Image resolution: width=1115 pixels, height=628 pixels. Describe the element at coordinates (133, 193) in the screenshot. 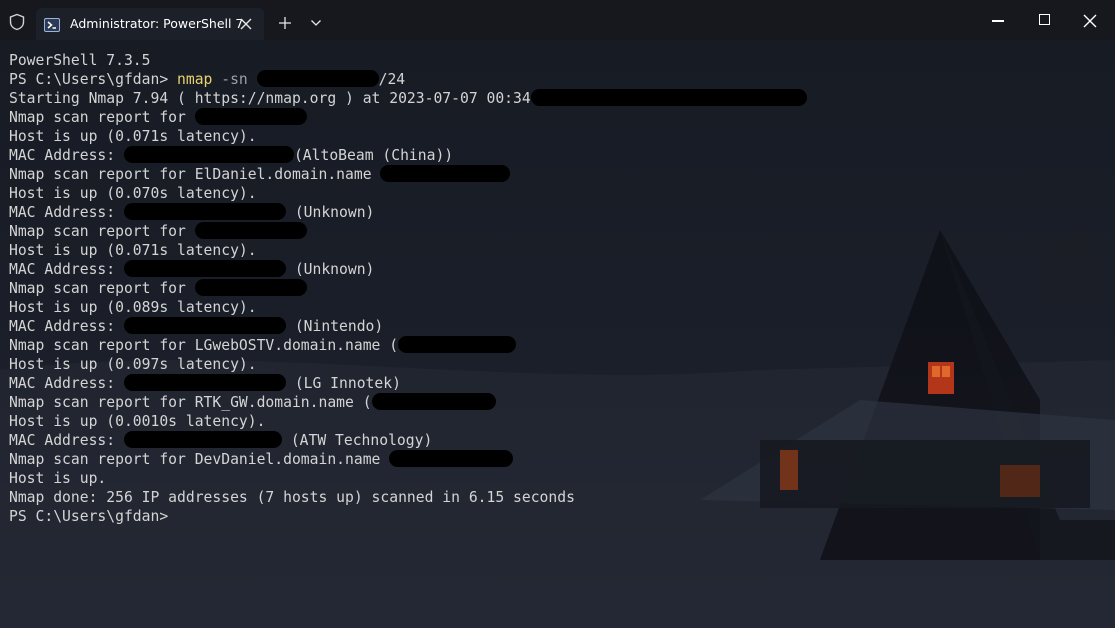

I see `terminal-line: Host is up (0.070s latency).` at that location.